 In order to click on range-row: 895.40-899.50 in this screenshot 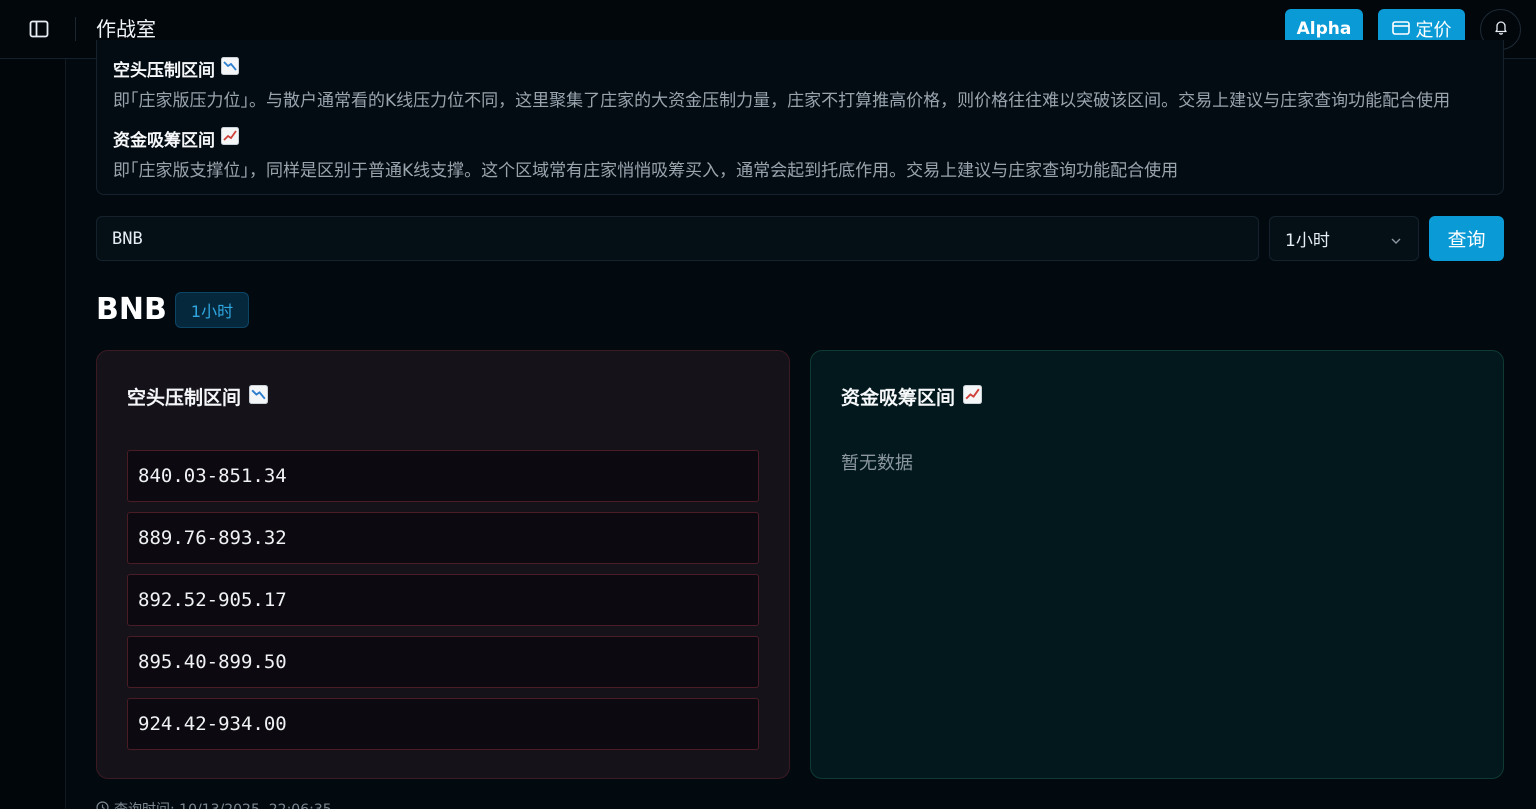, I will do `click(443, 662)`.